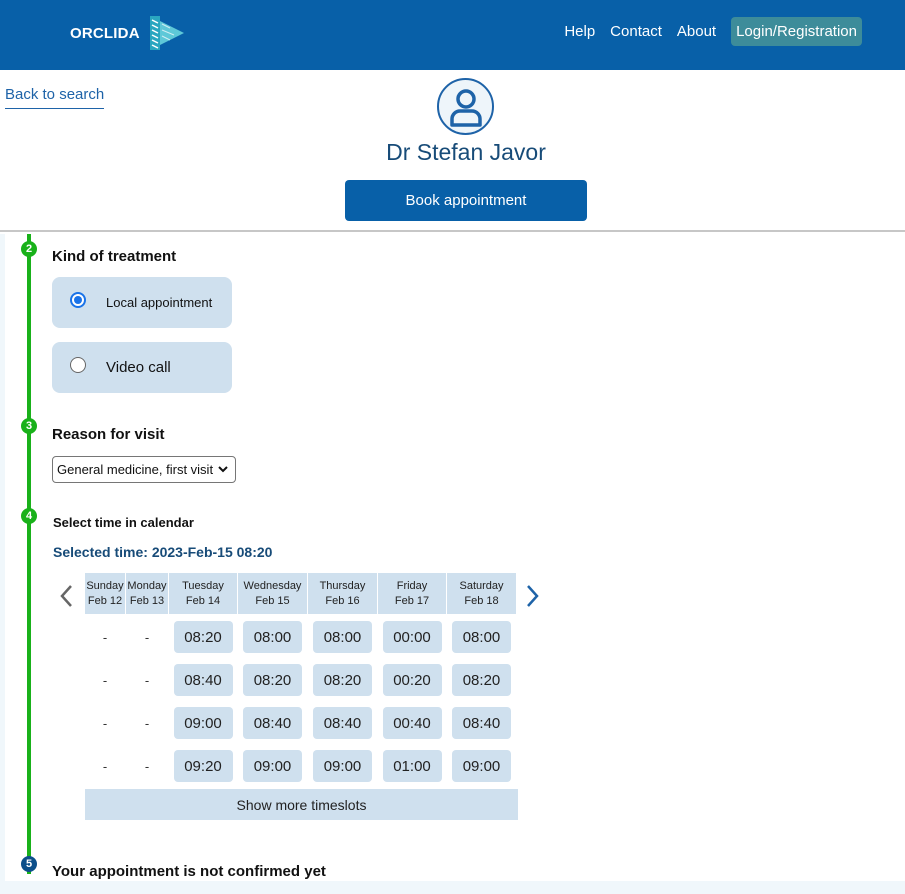 This screenshot has width=905, height=894. Describe the element at coordinates (138, 367) in the screenshot. I see `video-call-label: Video call` at that location.